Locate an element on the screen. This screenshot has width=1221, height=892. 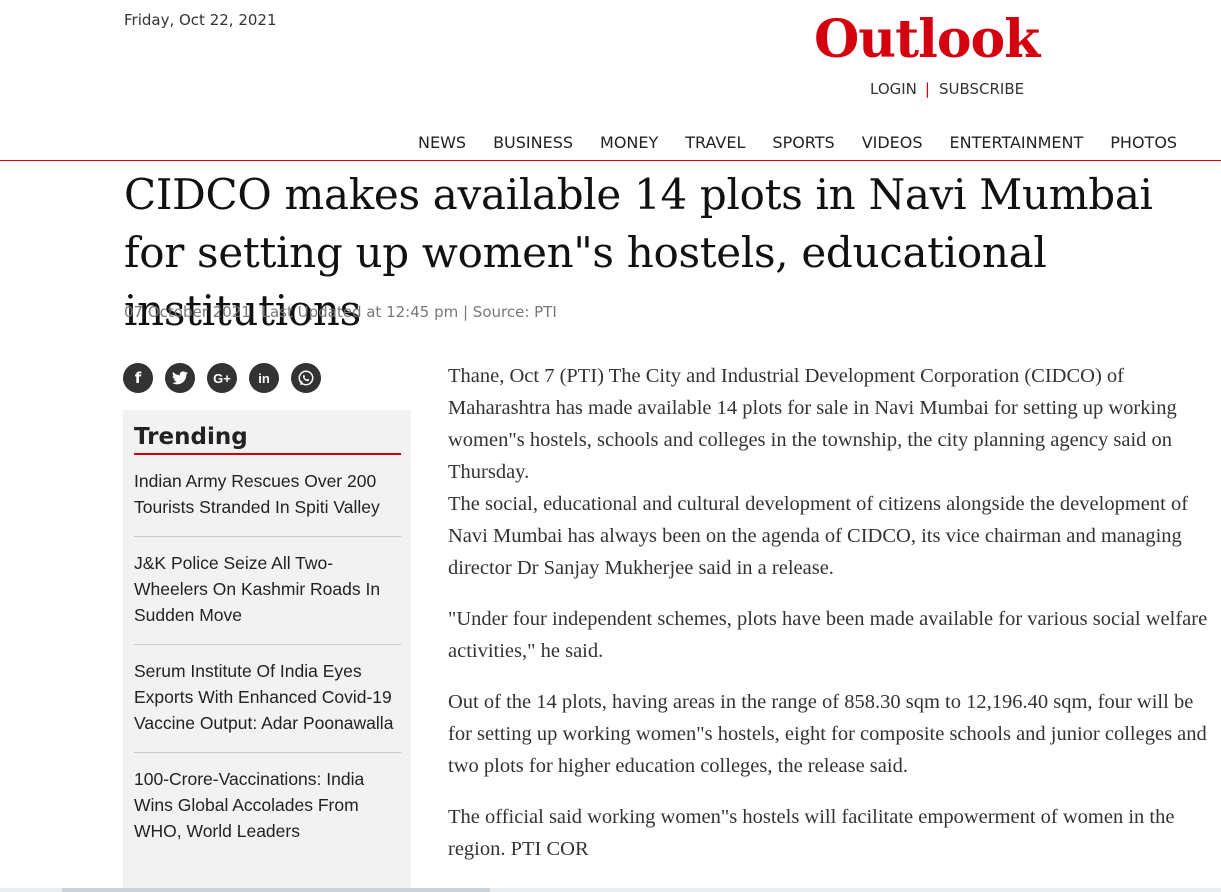
update-source: Last Updated at 12:45 pm | Source: PTI is located at coordinates (409, 312).